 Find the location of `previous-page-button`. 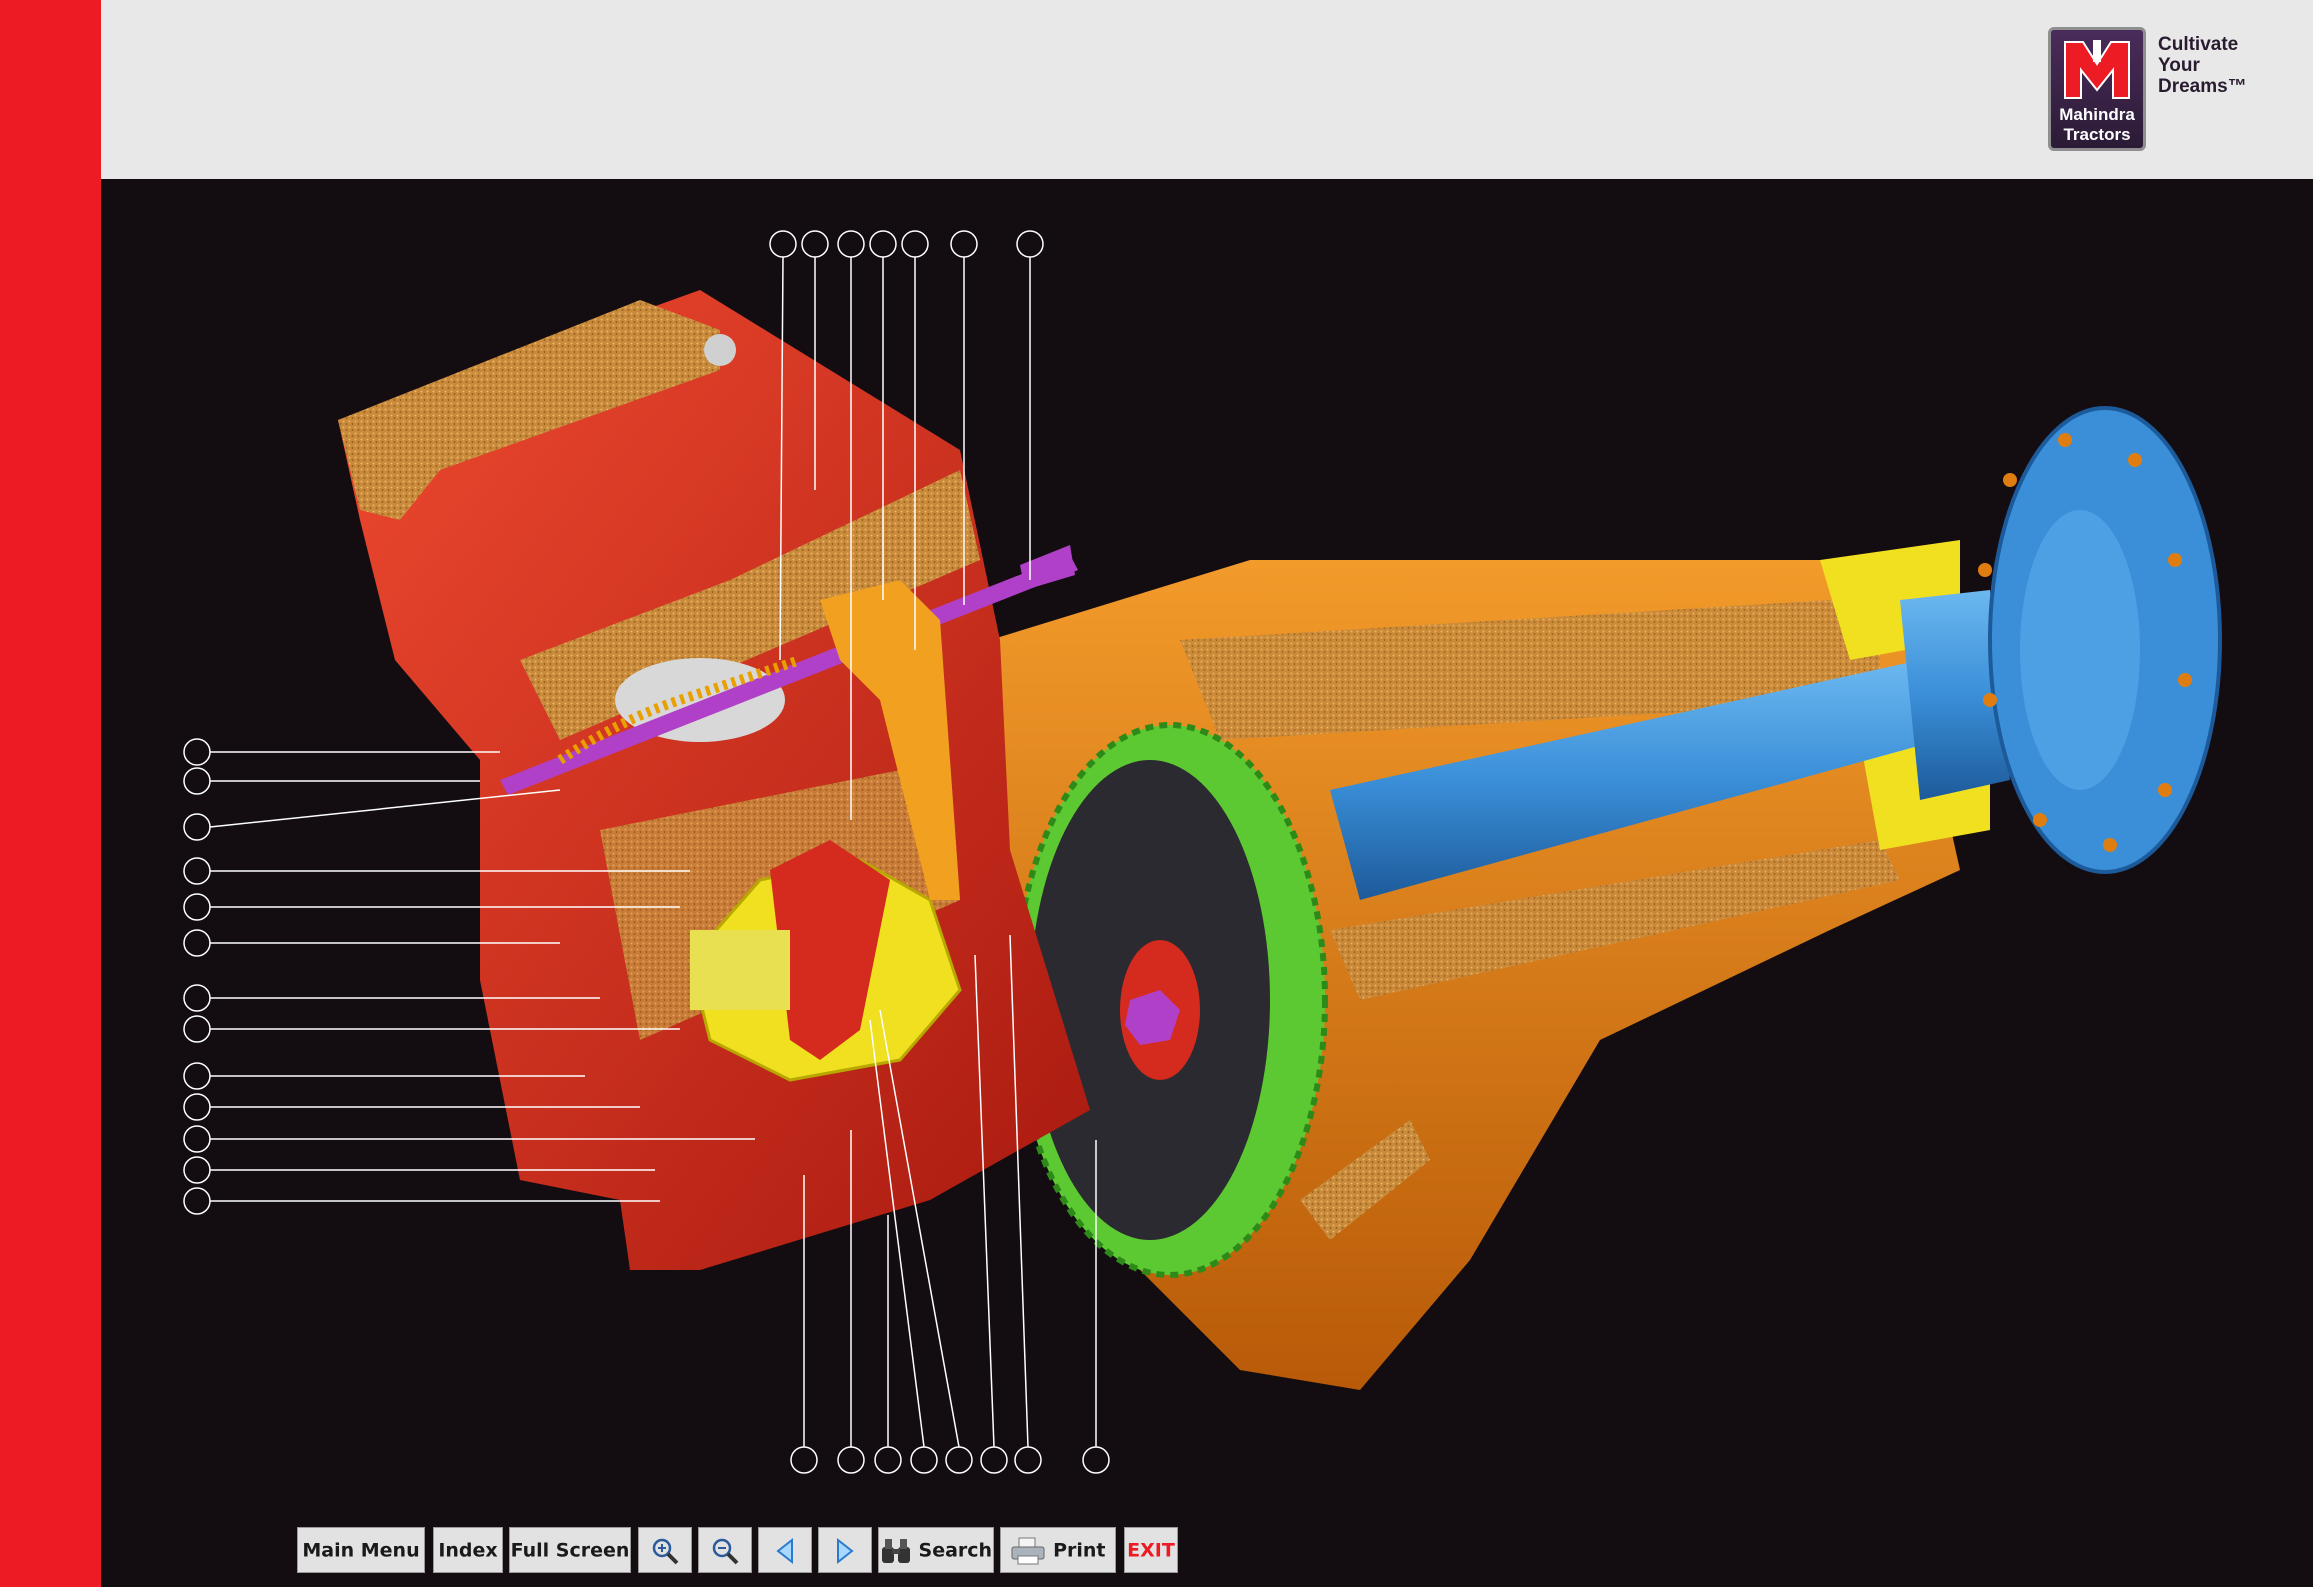

previous-page-button is located at coordinates (785, 1550).